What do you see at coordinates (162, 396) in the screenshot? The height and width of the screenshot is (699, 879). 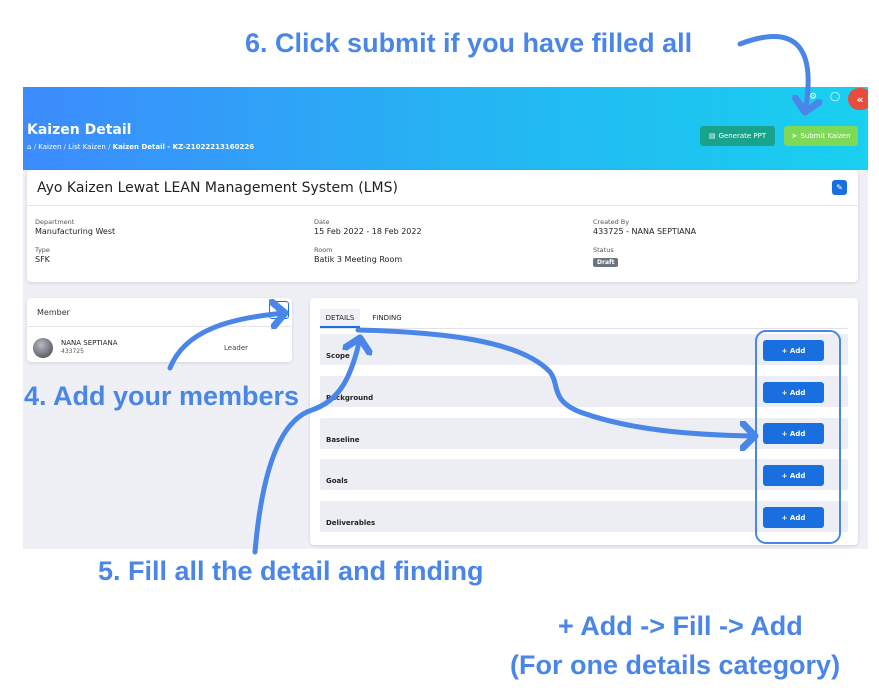 I see `annotation-step-4: 4. Add your members` at bounding box center [162, 396].